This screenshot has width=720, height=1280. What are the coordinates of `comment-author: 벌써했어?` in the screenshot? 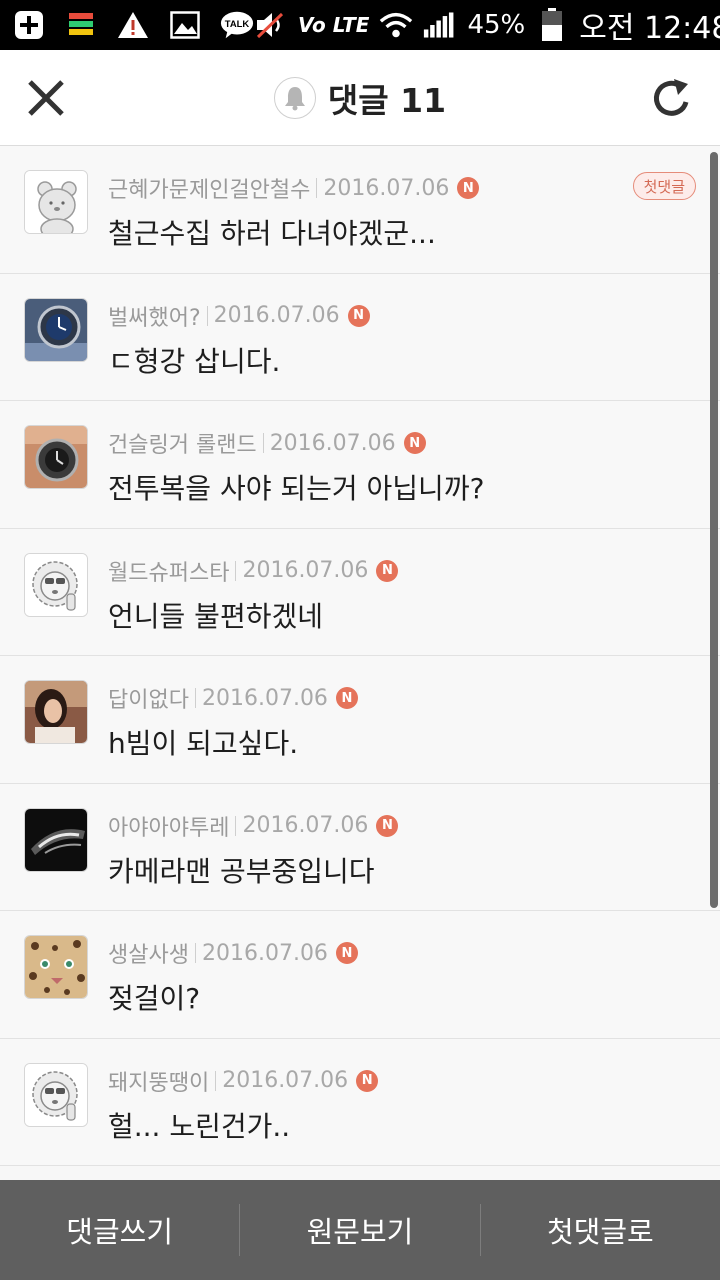 It's located at (154, 316).